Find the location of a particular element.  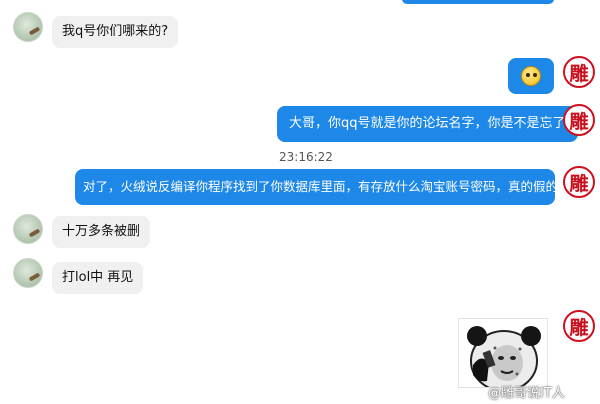

message-bubble-left: 十万多条被删 is located at coordinates (101, 232).